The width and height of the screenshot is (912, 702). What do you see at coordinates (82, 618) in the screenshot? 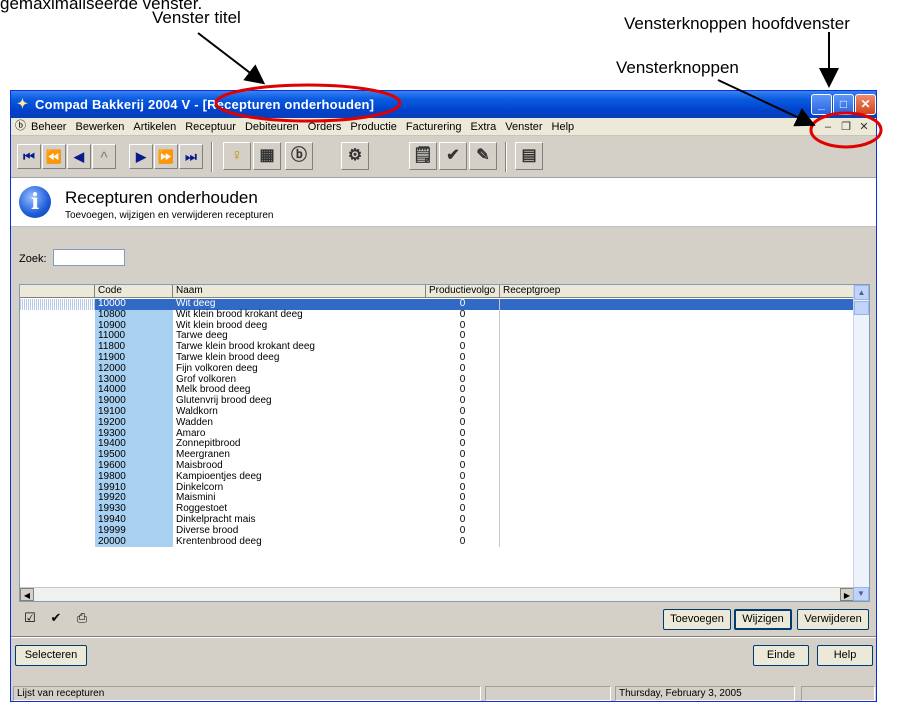
I see `print-icon: ⎙` at bounding box center [82, 618].